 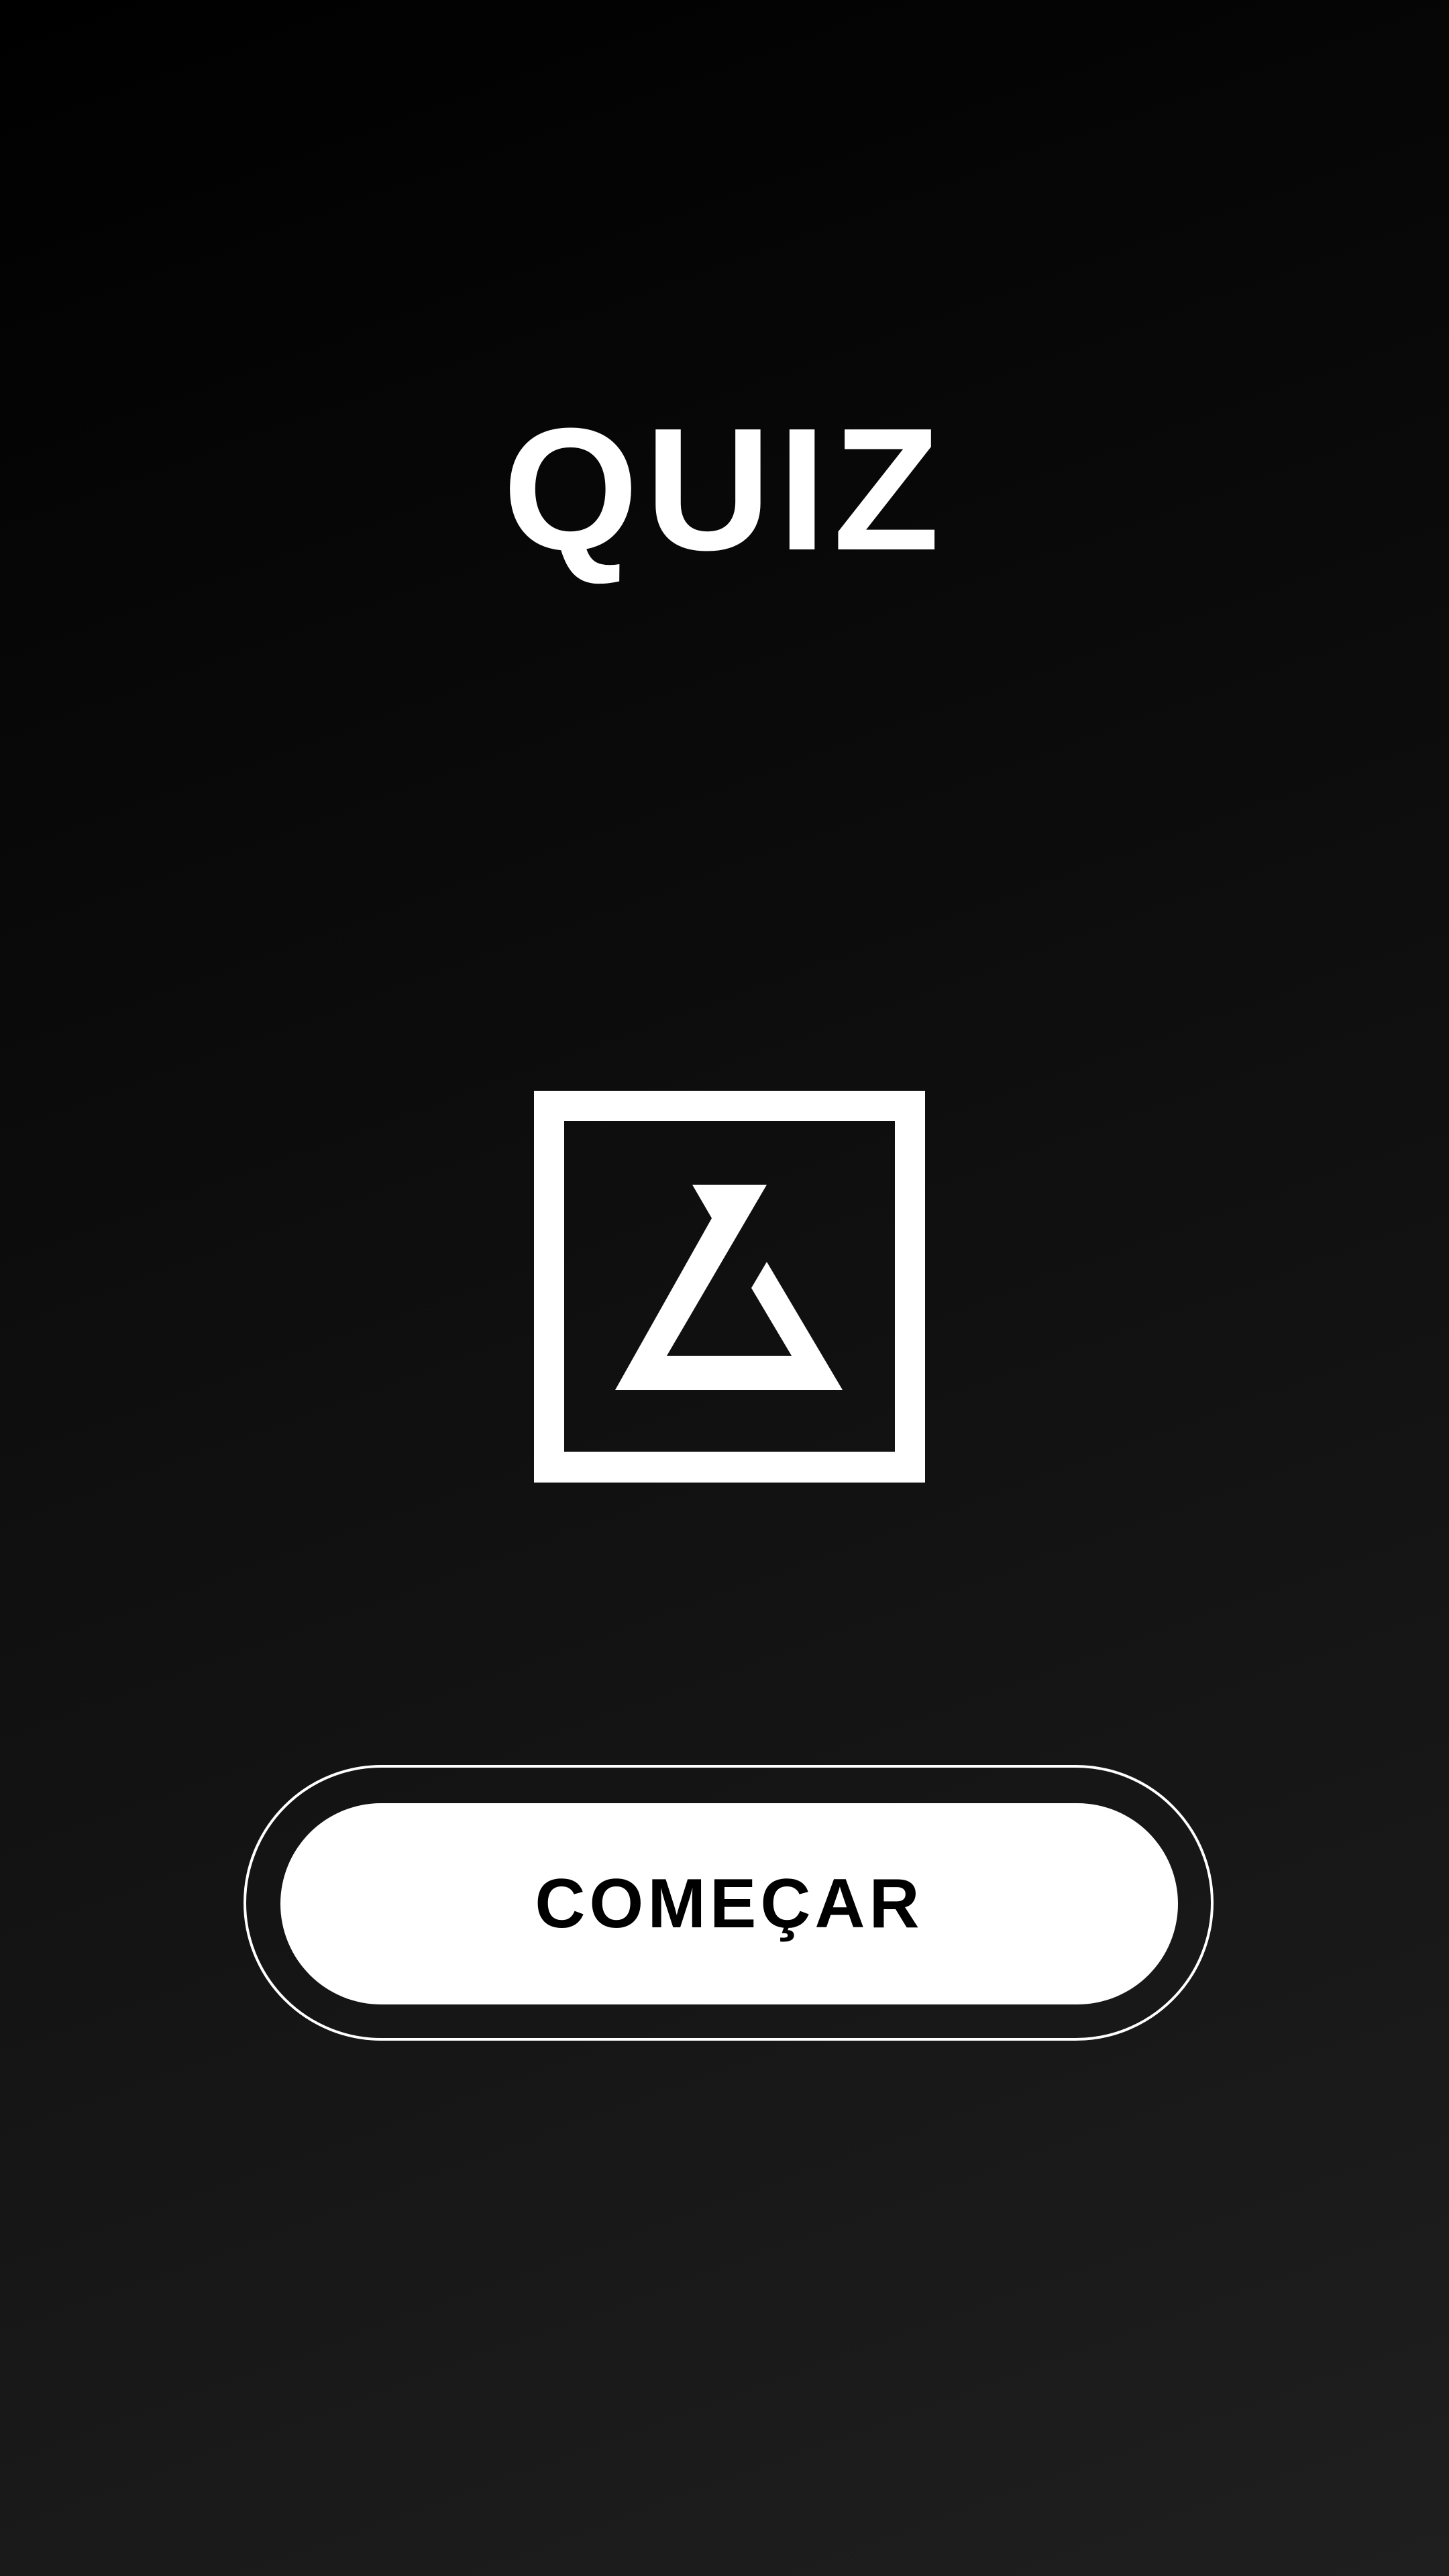 I want to click on start-button-label: COMEÇAR, so click(x=729, y=1904).